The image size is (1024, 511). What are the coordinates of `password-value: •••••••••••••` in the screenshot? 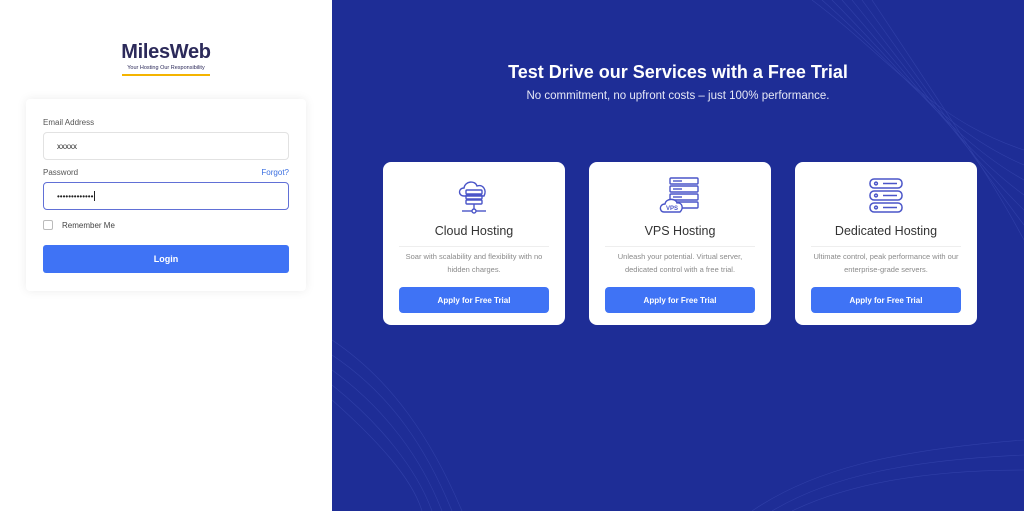 It's located at (75, 196).